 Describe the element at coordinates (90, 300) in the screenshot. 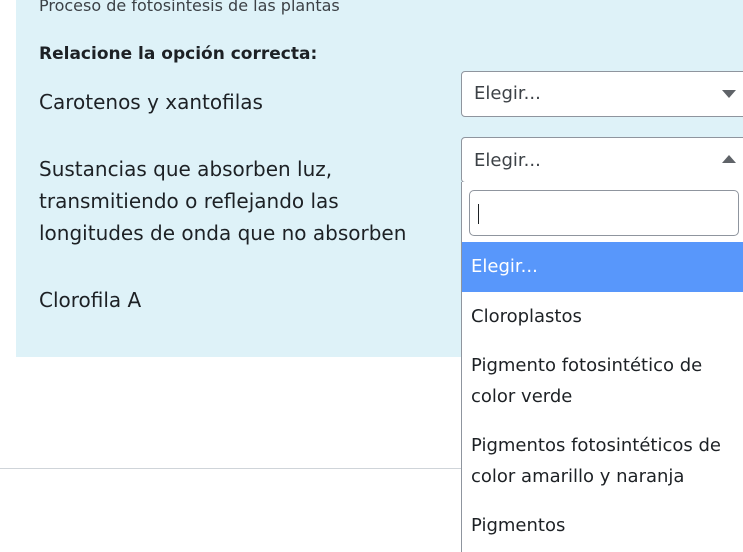

I see `stem-clorofila: Clorofila A` at that location.